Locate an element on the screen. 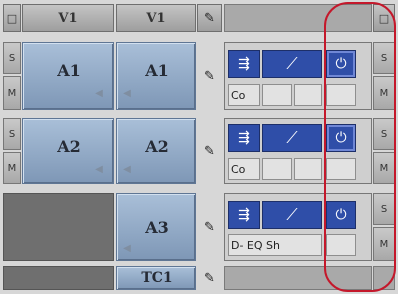 The image size is (398, 294). a1-curve-button: ⟋ is located at coordinates (292, 64).